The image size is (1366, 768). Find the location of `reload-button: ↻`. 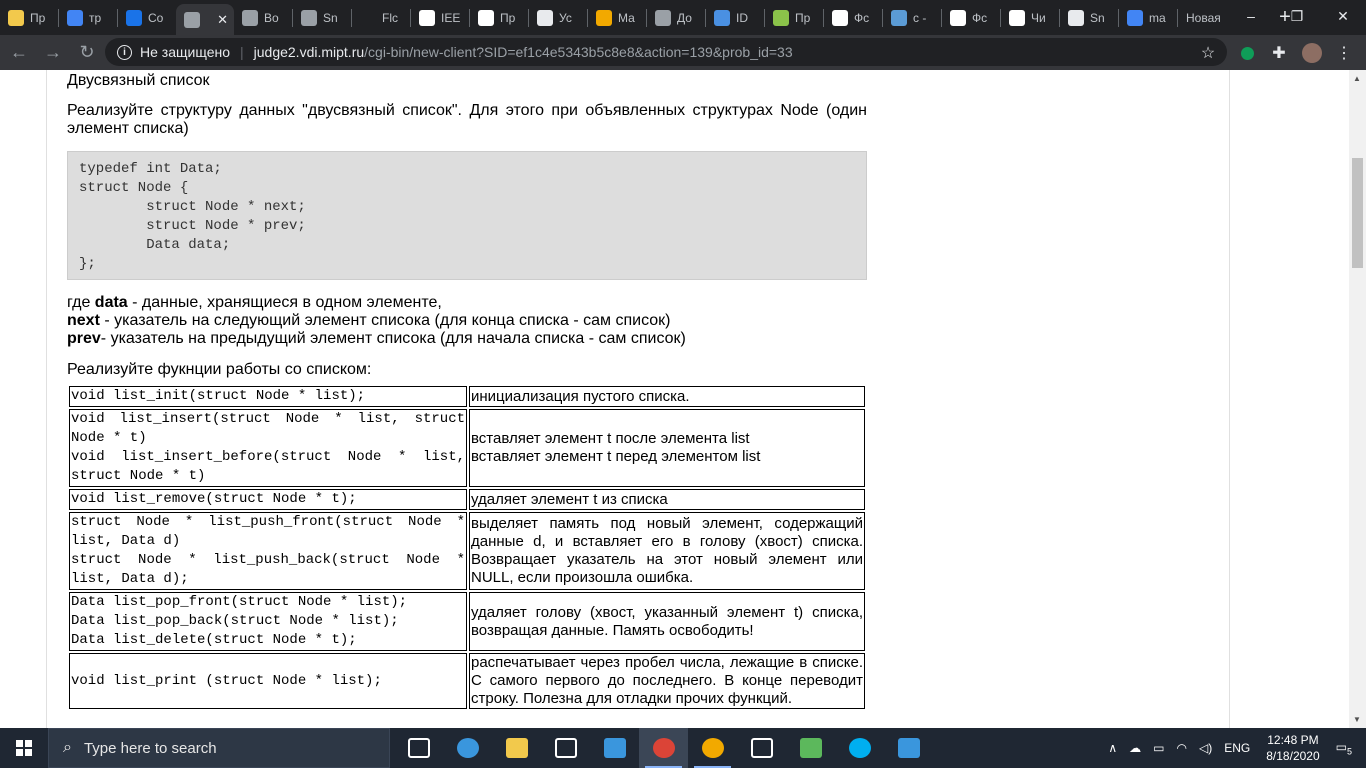

reload-button: ↻ is located at coordinates (87, 53).